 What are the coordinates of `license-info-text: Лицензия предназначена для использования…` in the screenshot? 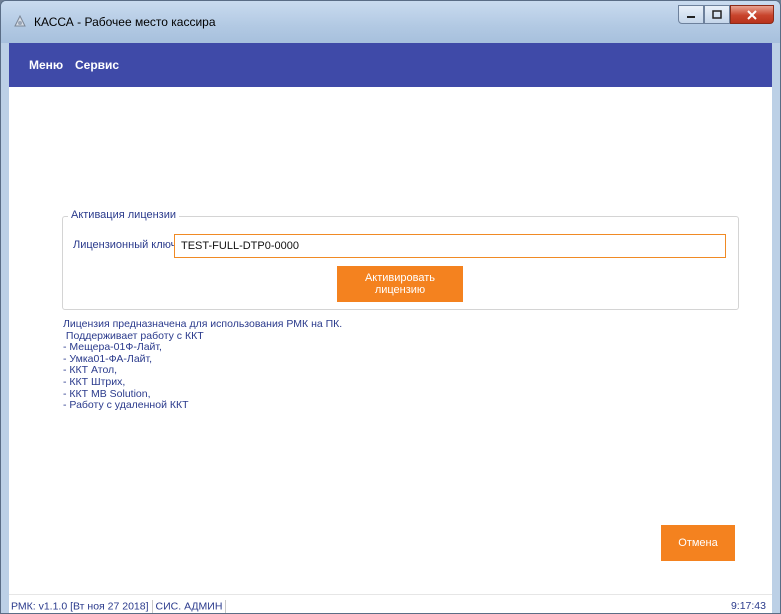 It's located at (263, 365).